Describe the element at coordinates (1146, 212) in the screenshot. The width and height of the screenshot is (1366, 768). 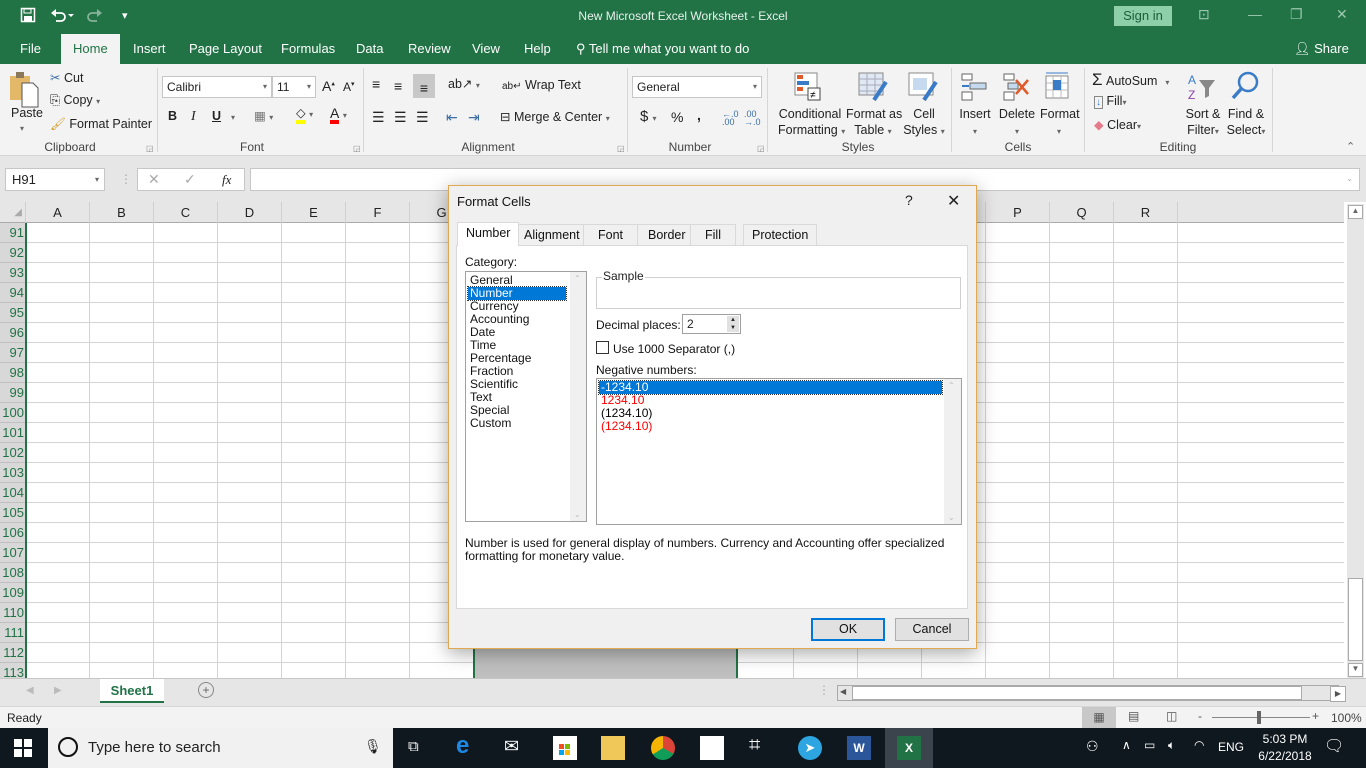
I see `column-header-r: R` at that location.